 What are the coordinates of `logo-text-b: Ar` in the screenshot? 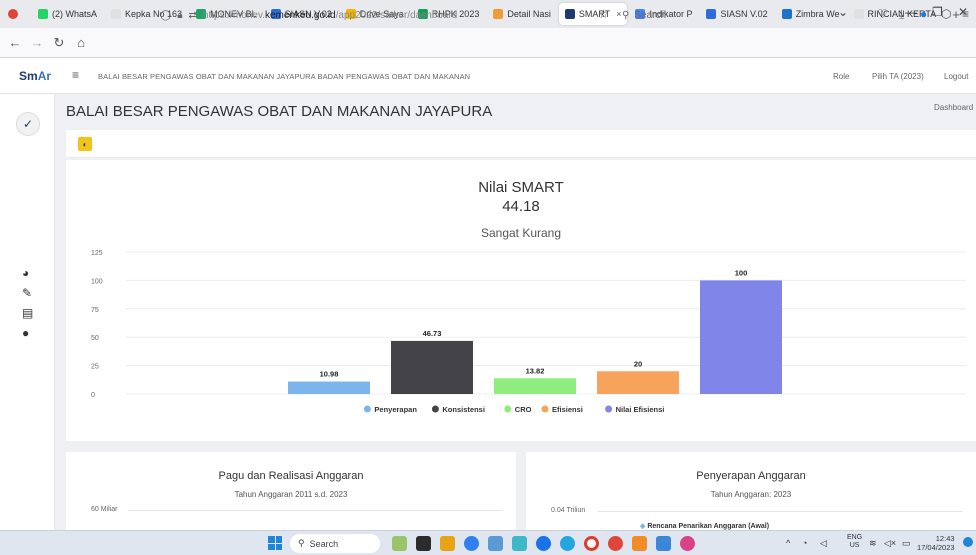 It's located at (44, 76).